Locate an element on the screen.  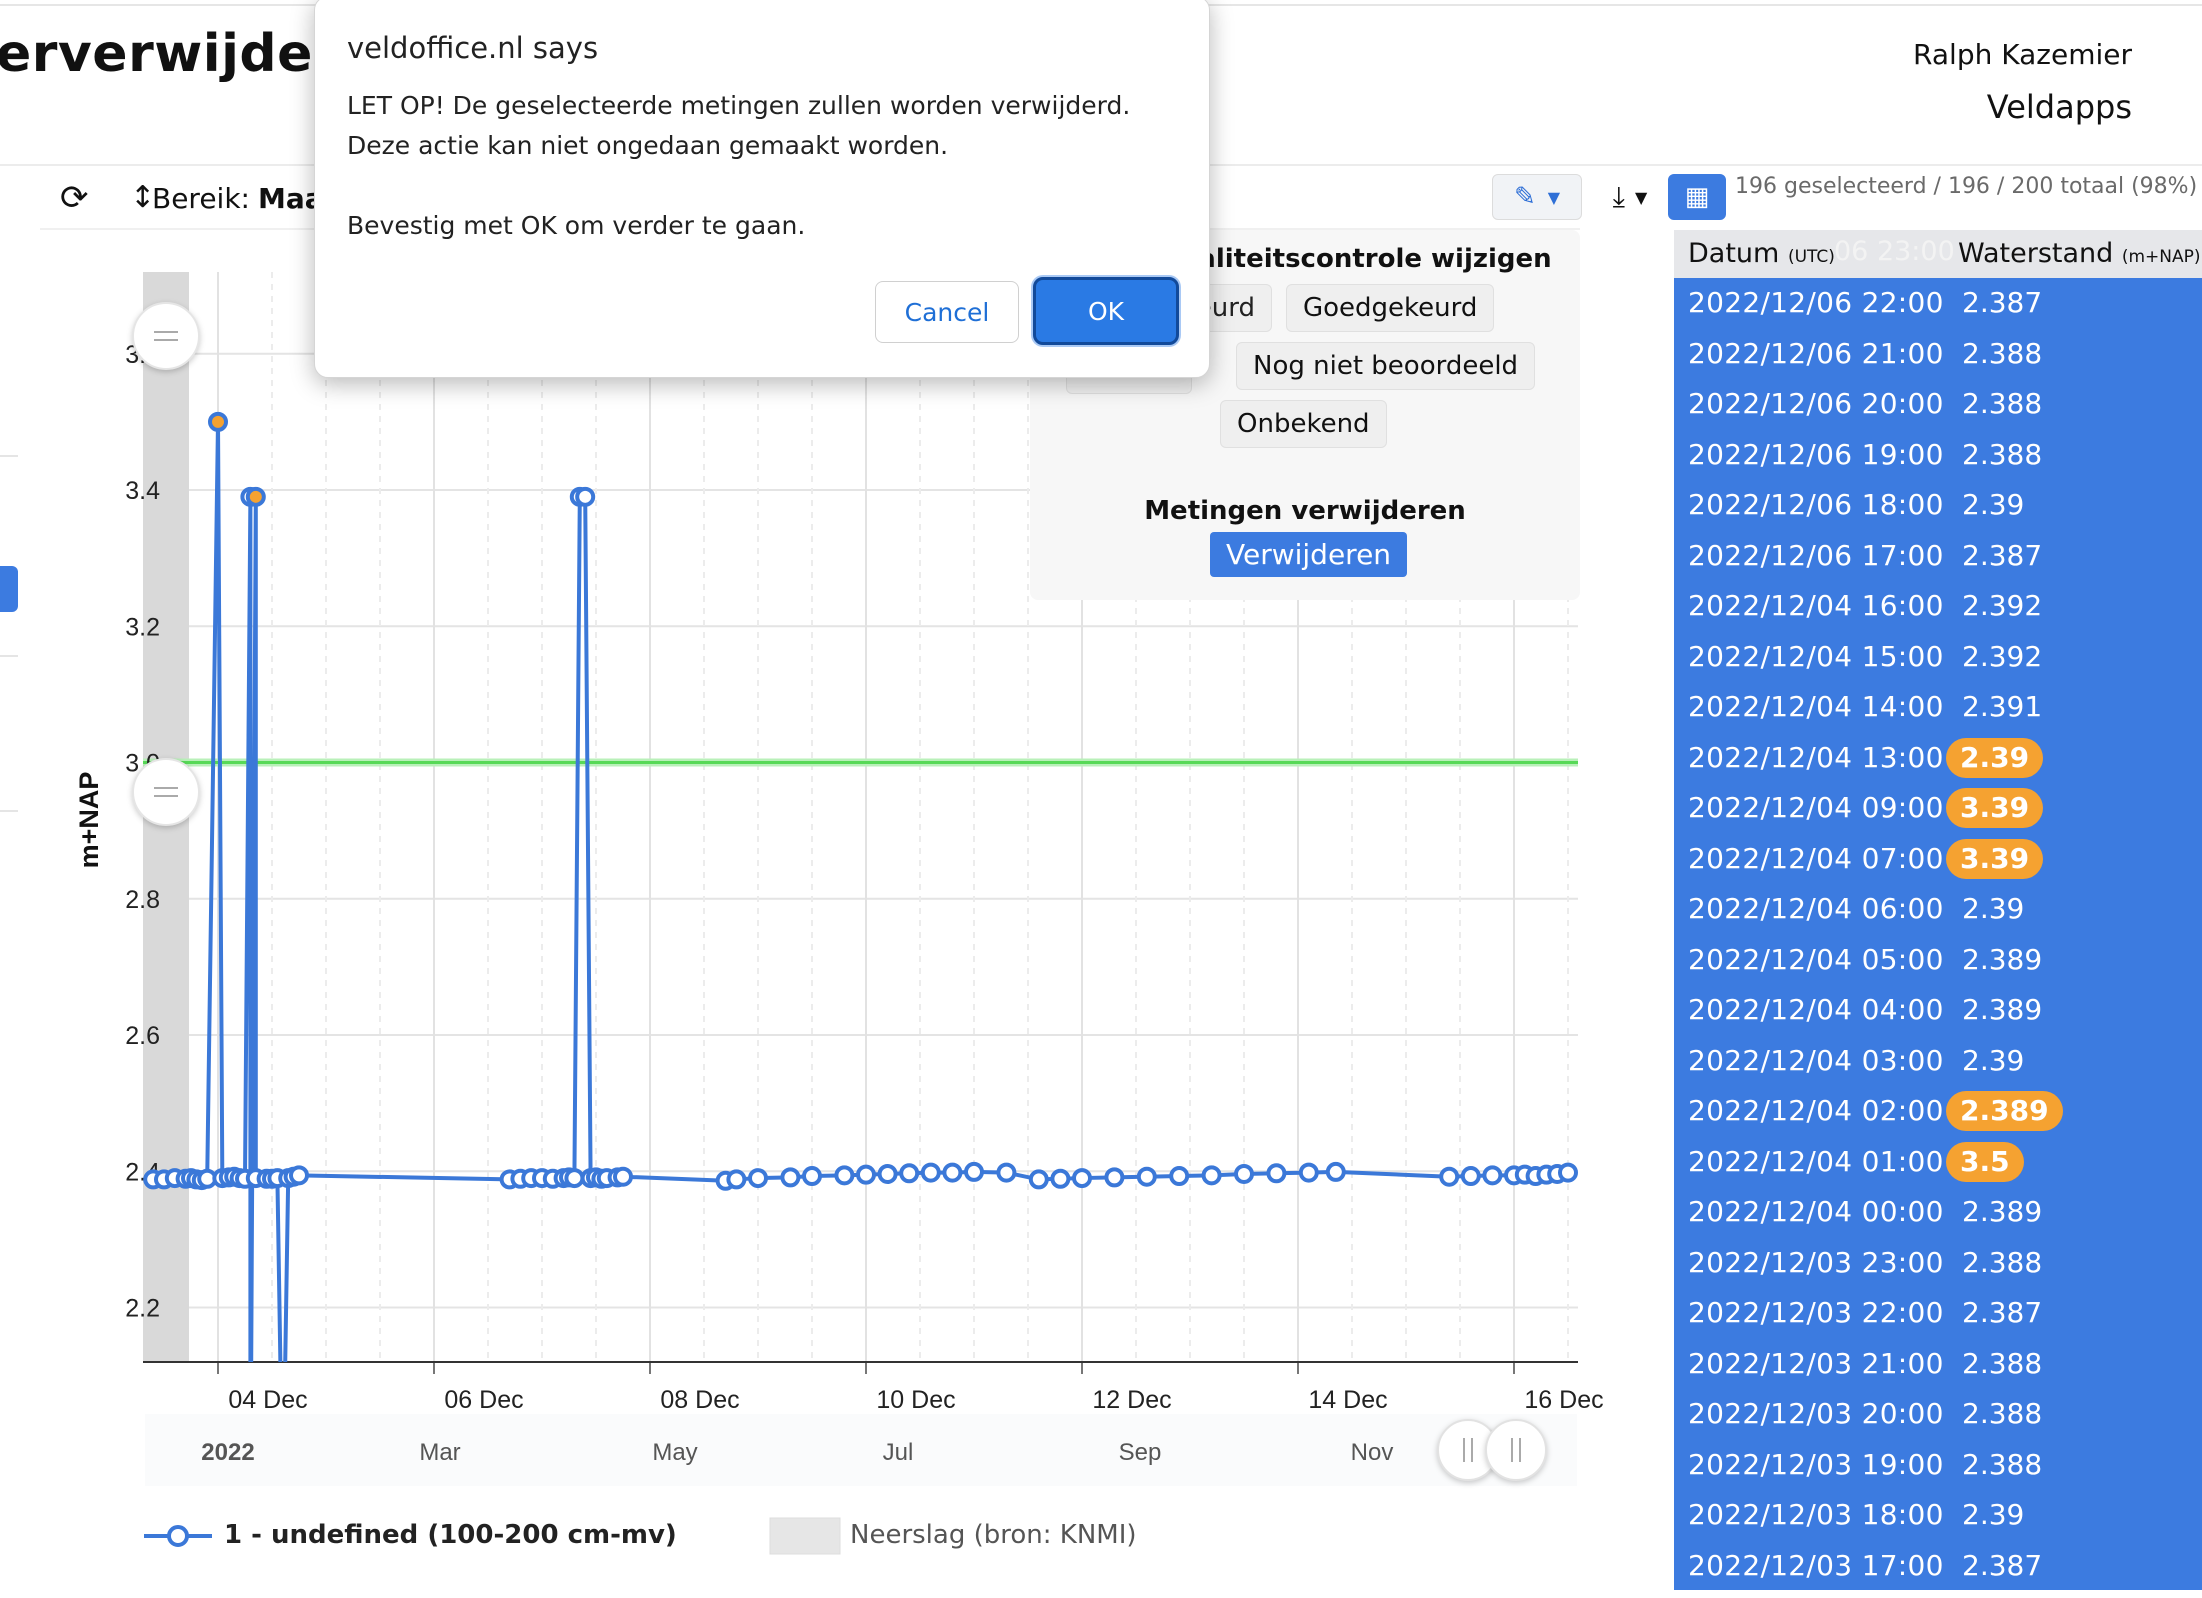
app-name: Veldapps is located at coordinates (2059, 107).